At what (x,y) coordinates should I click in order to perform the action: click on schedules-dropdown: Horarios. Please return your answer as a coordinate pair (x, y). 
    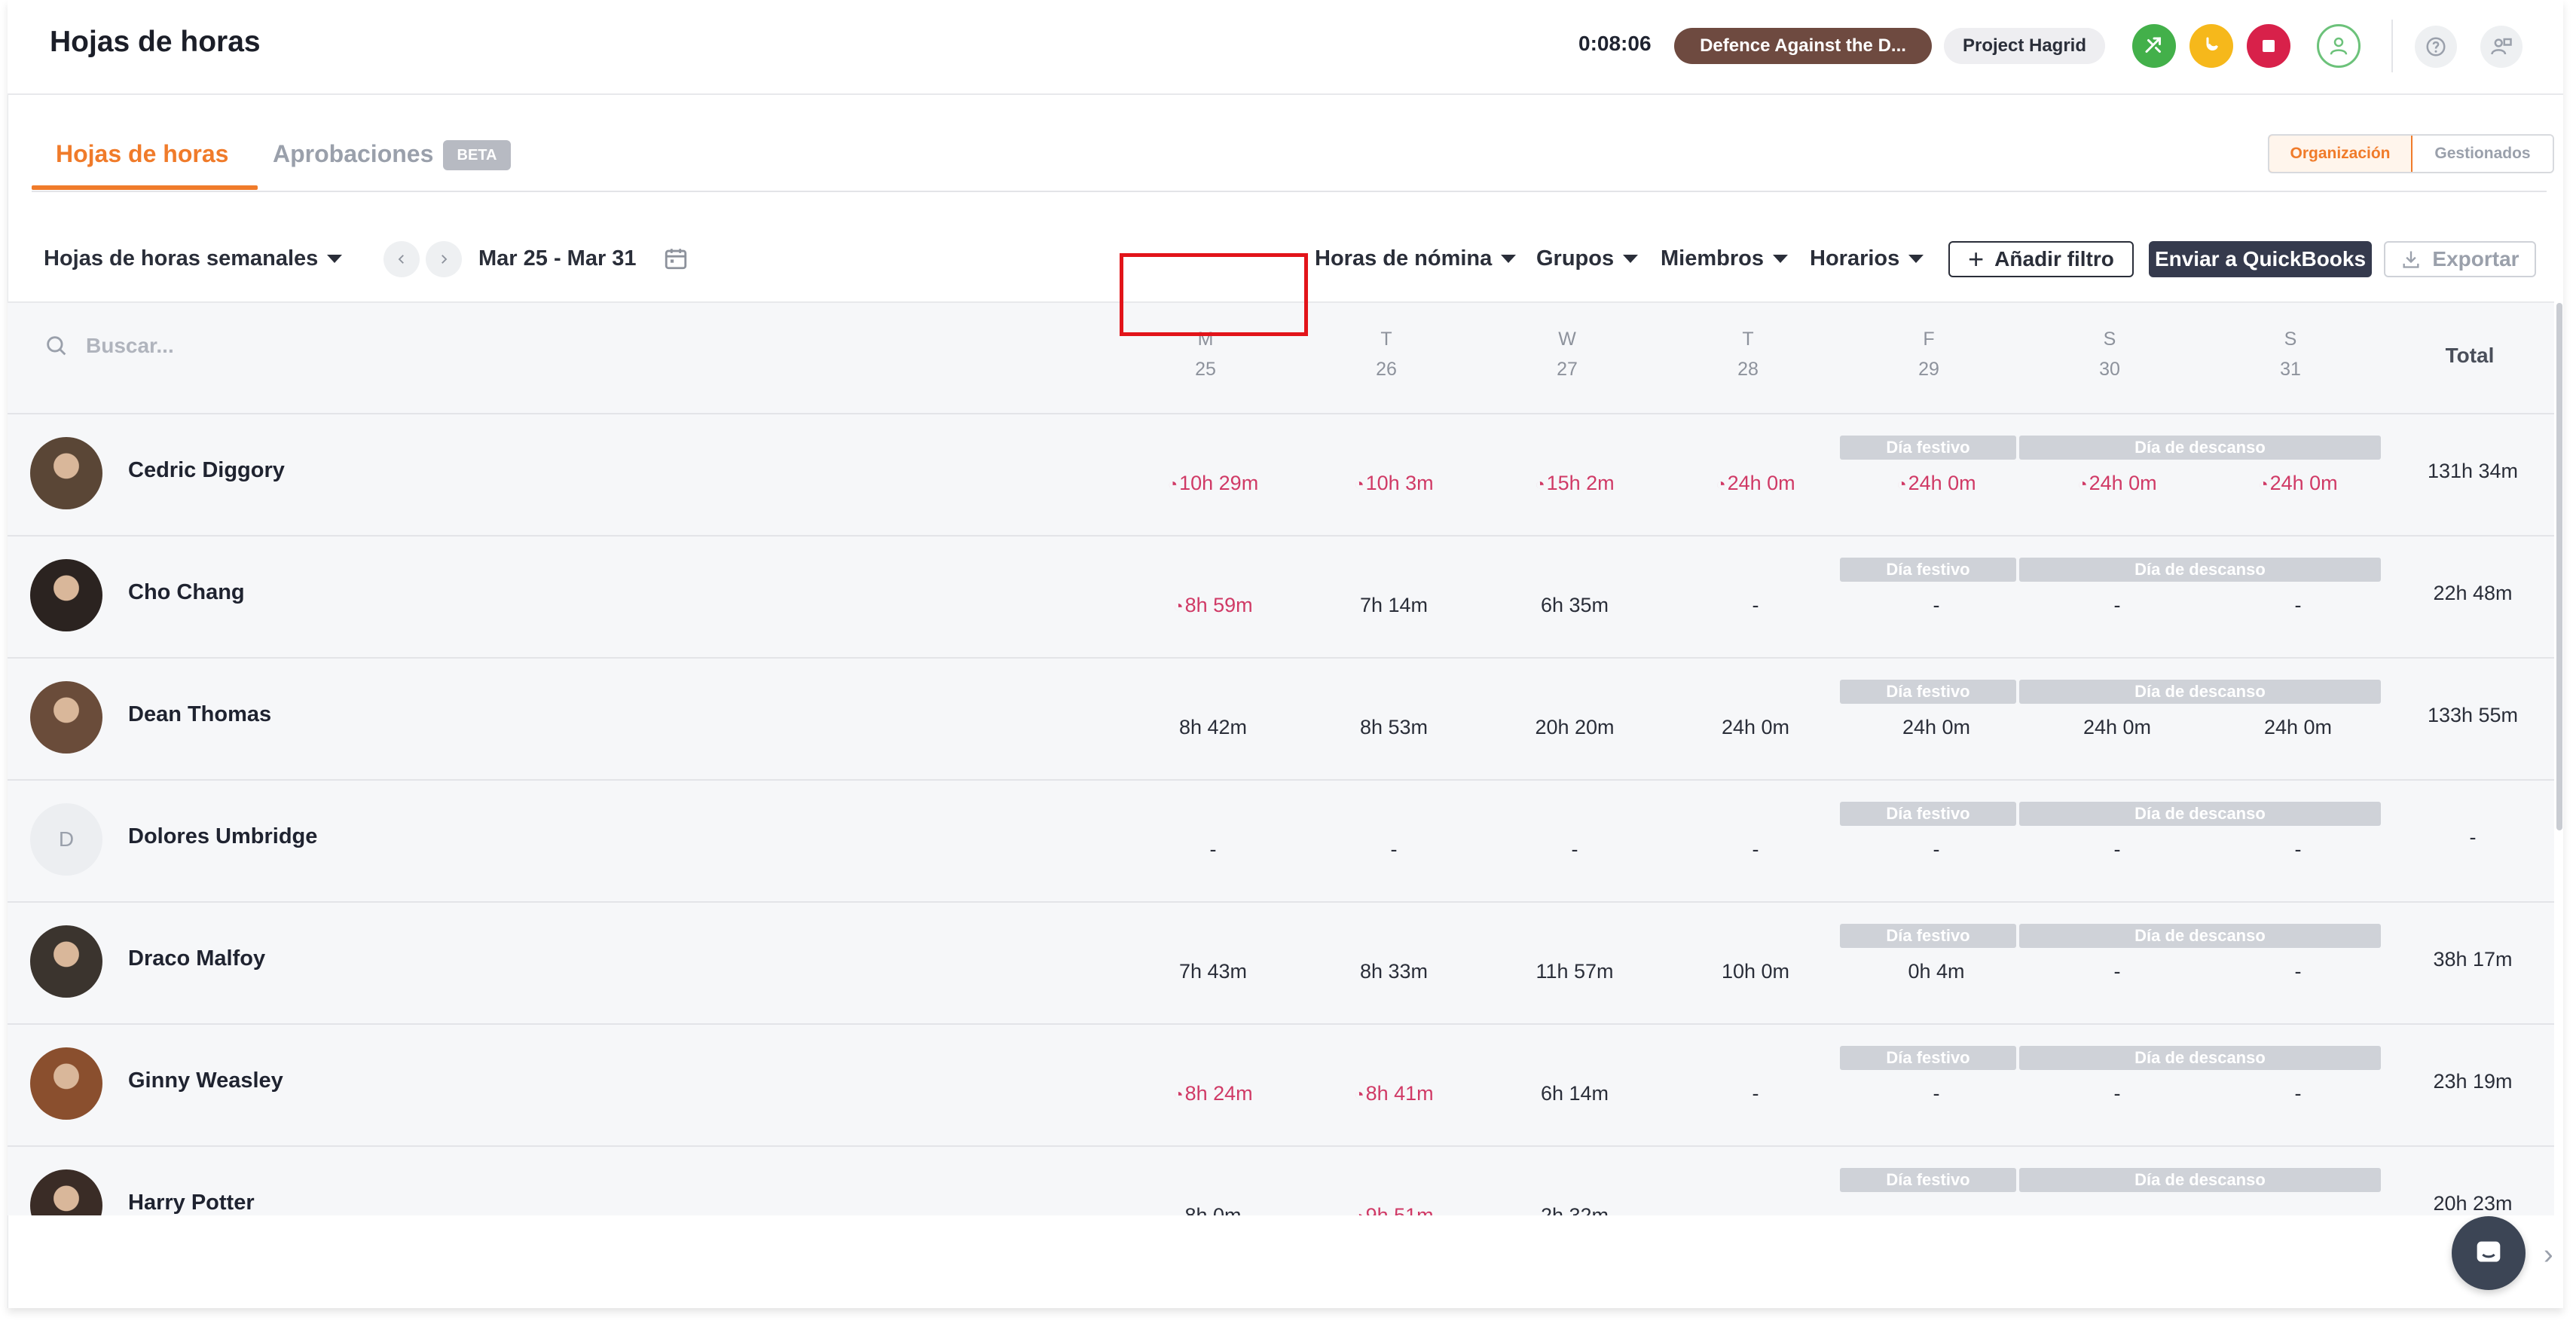
    Looking at the image, I should click on (1867, 258).